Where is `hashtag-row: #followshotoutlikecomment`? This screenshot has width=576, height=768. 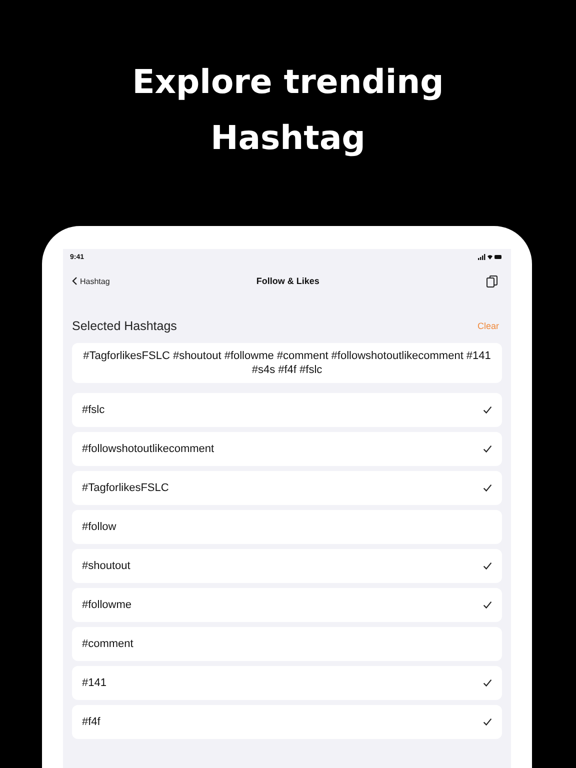
hashtag-row: #followshotoutlikecomment is located at coordinates (287, 449).